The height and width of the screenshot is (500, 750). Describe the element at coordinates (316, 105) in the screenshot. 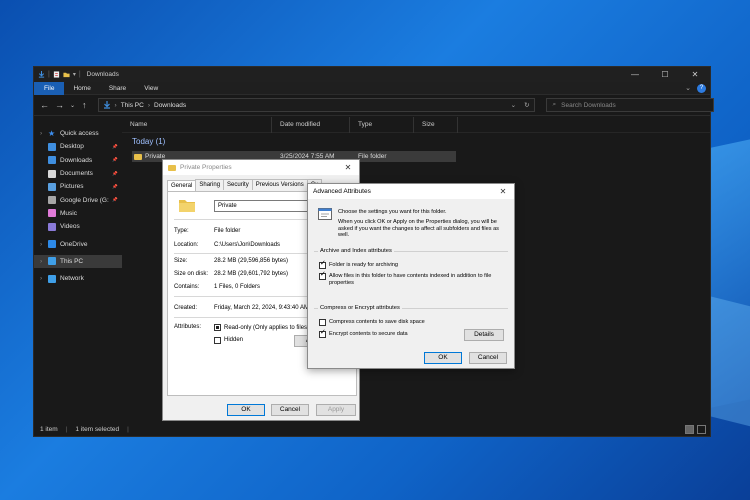

I see `address-bar: › This PC › Downloads ⌄ ↻` at that location.